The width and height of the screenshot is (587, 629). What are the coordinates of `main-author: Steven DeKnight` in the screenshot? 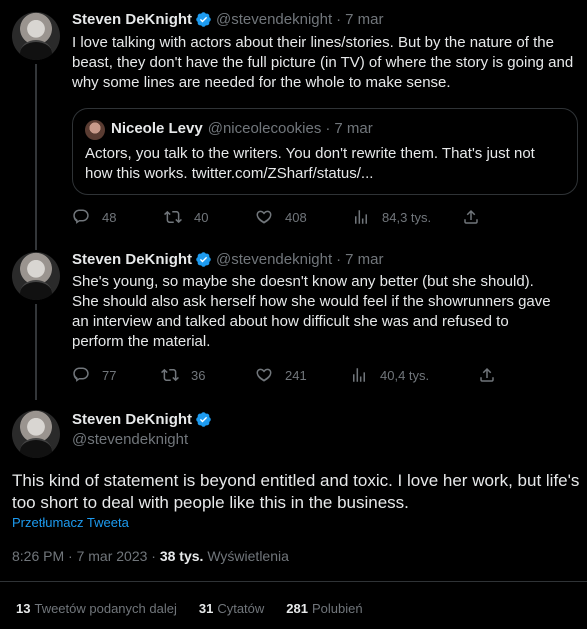 It's located at (144, 419).